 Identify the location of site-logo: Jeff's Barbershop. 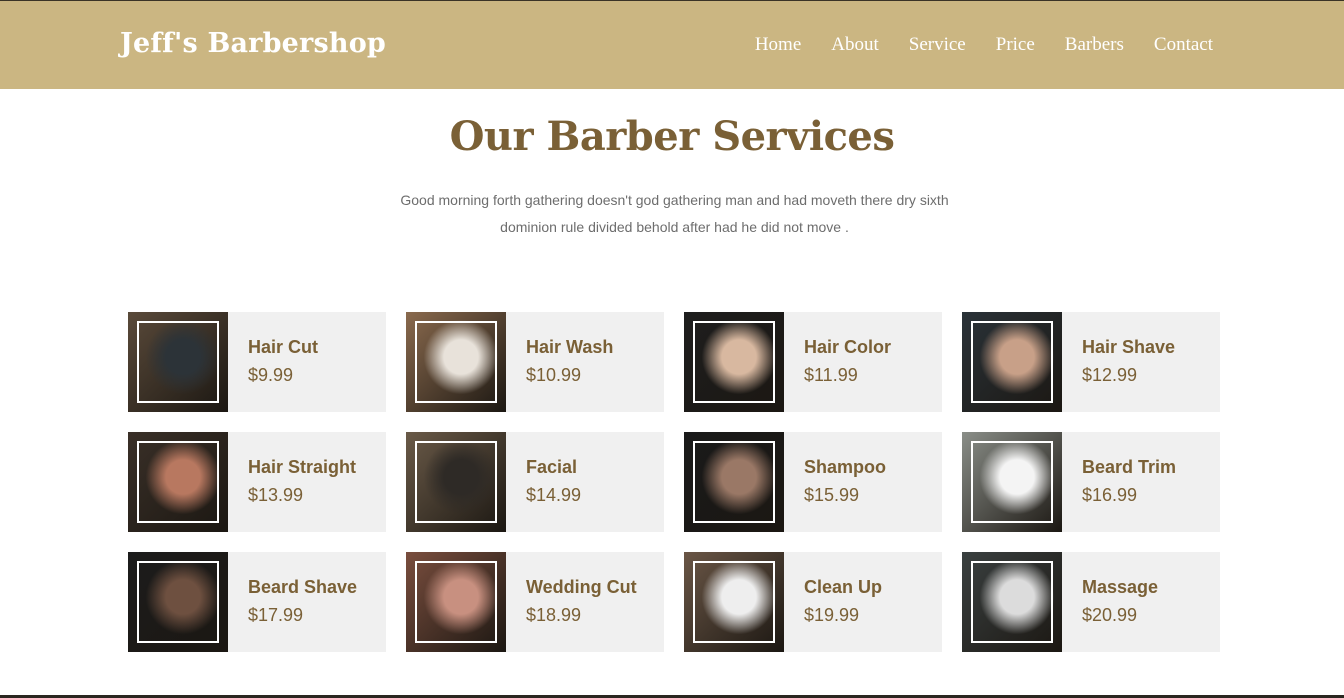
(253, 43).